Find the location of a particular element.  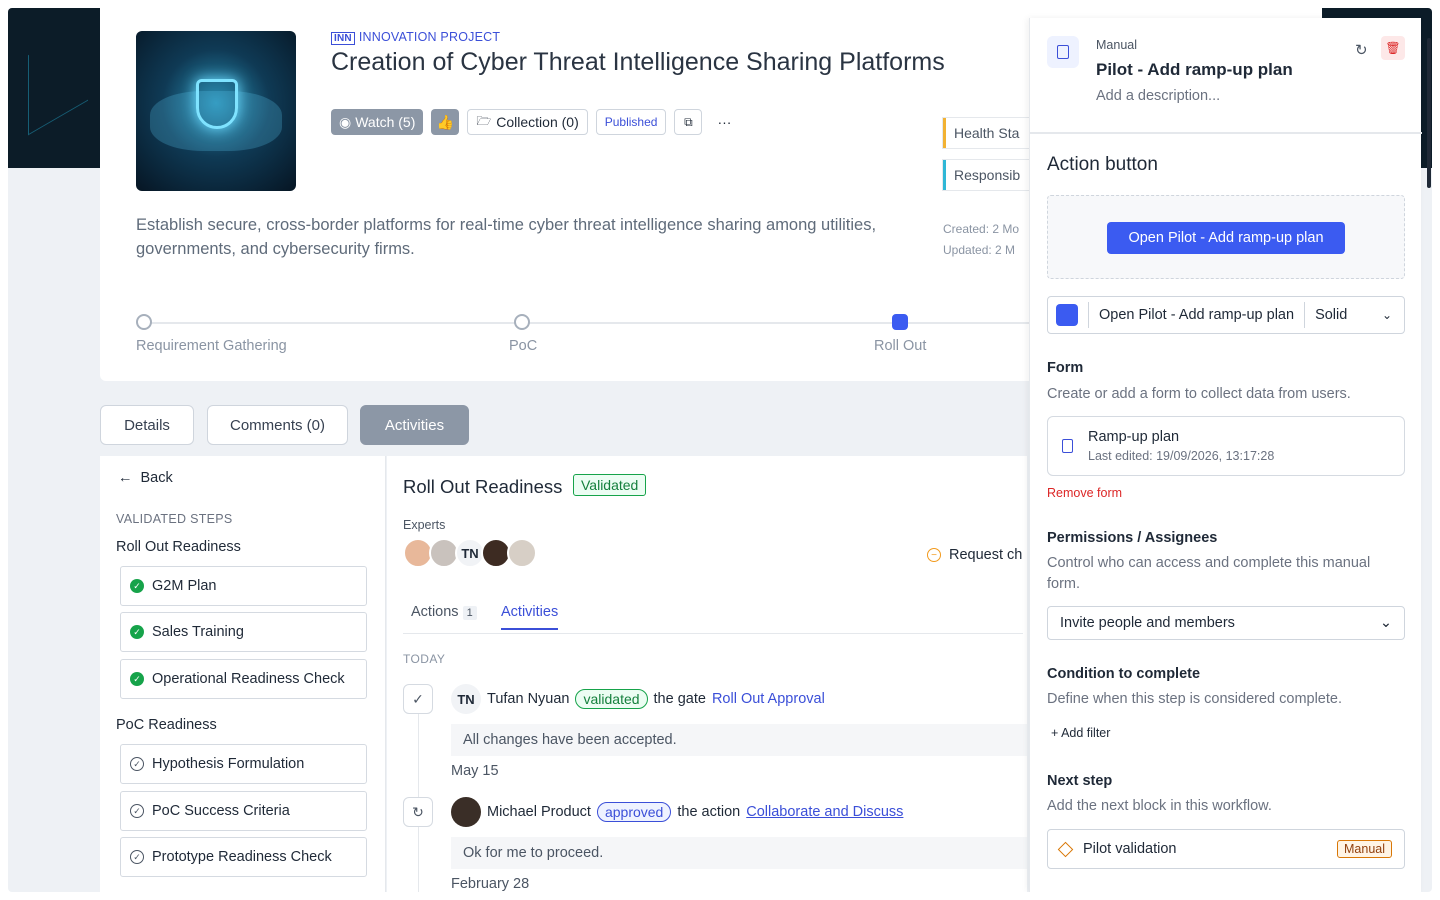

step-item: ✓ G2M Plan is located at coordinates (243, 586).